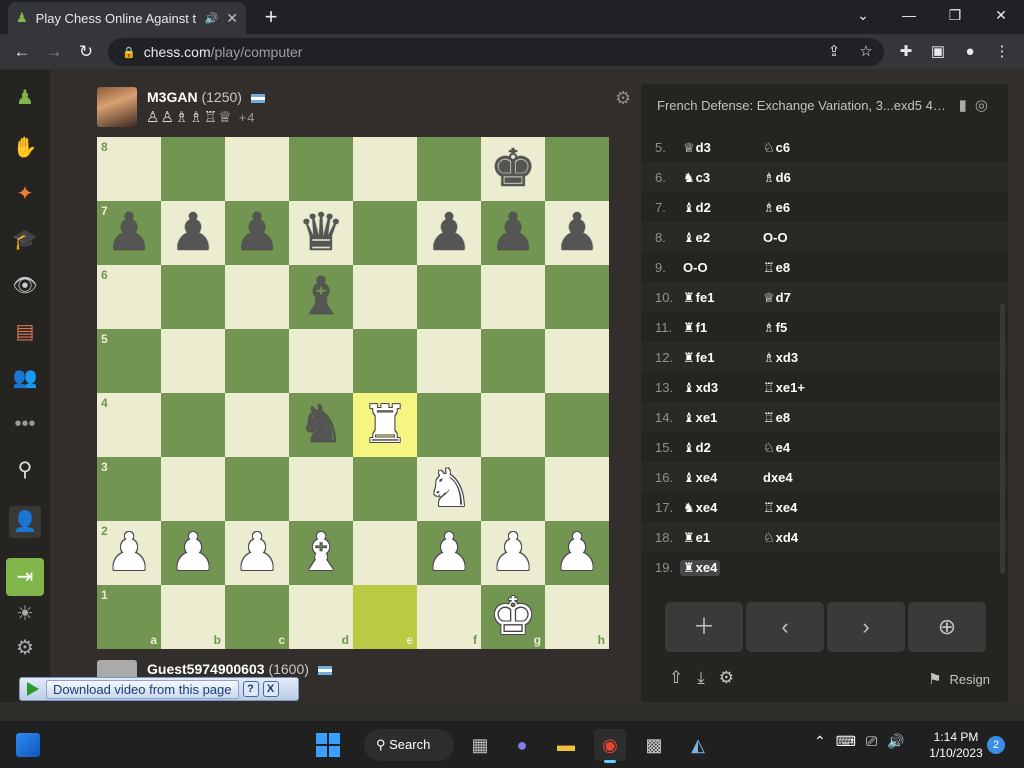 Image resolution: width=1024 pixels, height=768 pixels. What do you see at coordinates (654, 745) in the screenshot?
I see `app-icon: ▩` at bounding box center [654, 745].